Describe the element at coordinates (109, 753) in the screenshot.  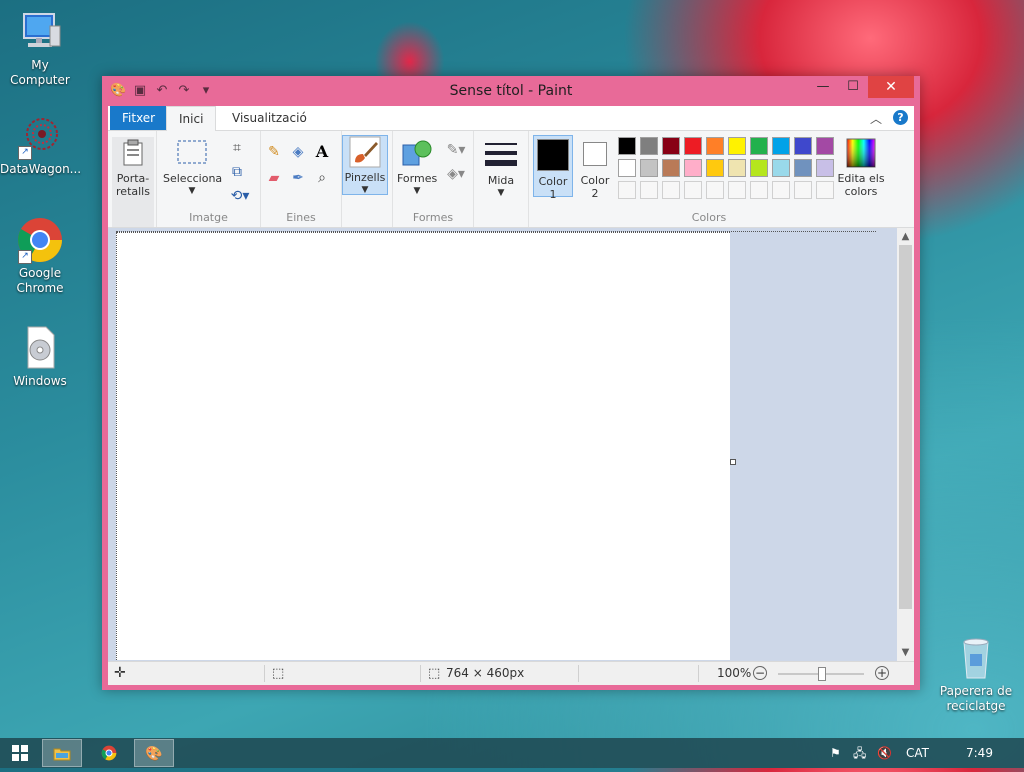
I see `taskbar-chrome` at that location.